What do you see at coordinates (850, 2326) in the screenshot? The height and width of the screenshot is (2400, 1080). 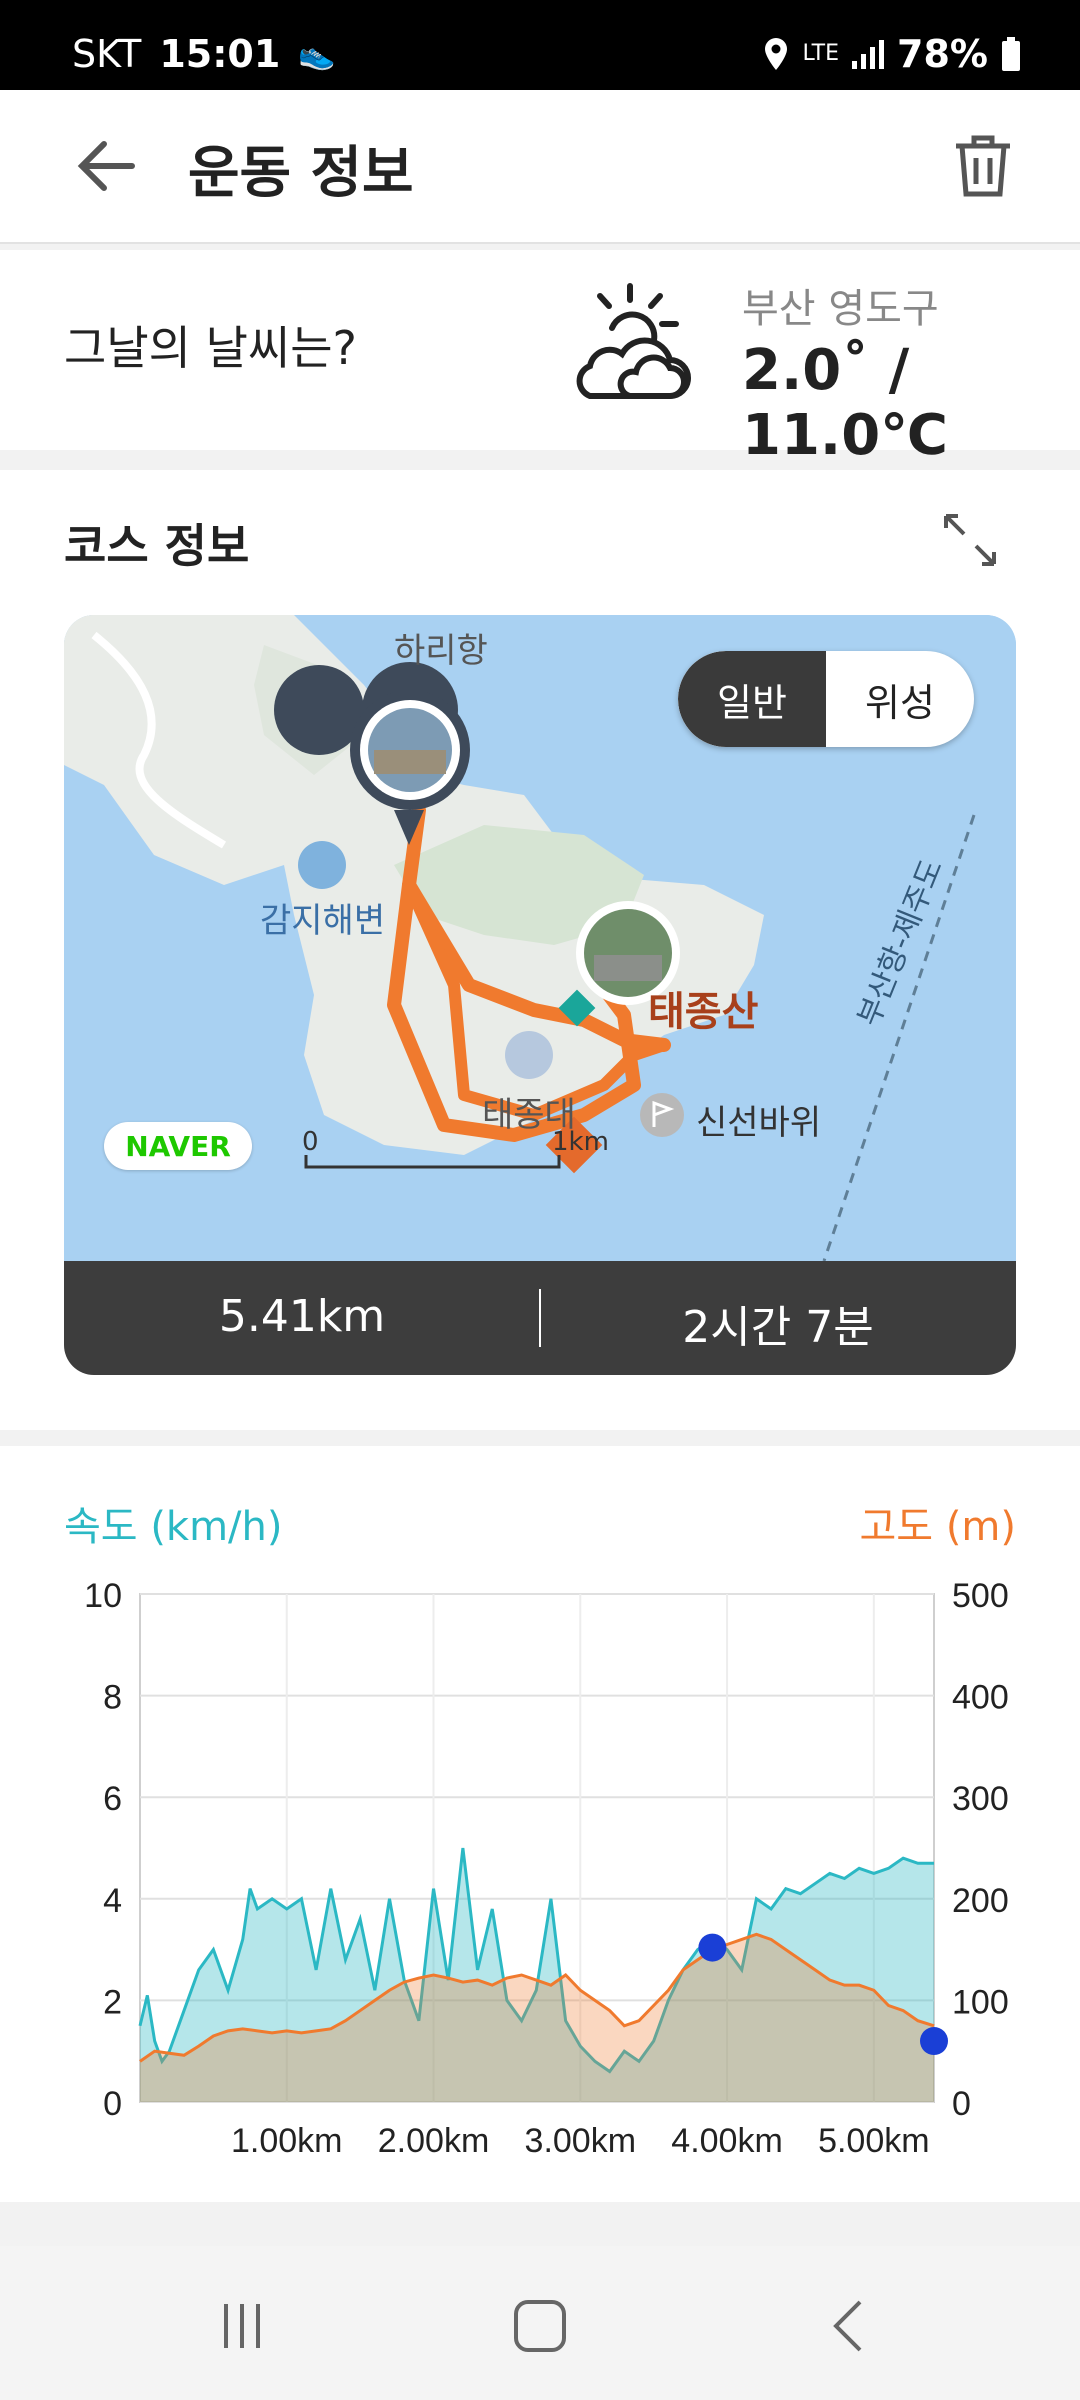 I see `back-nav-icon` at bounding box center [850, 2326].